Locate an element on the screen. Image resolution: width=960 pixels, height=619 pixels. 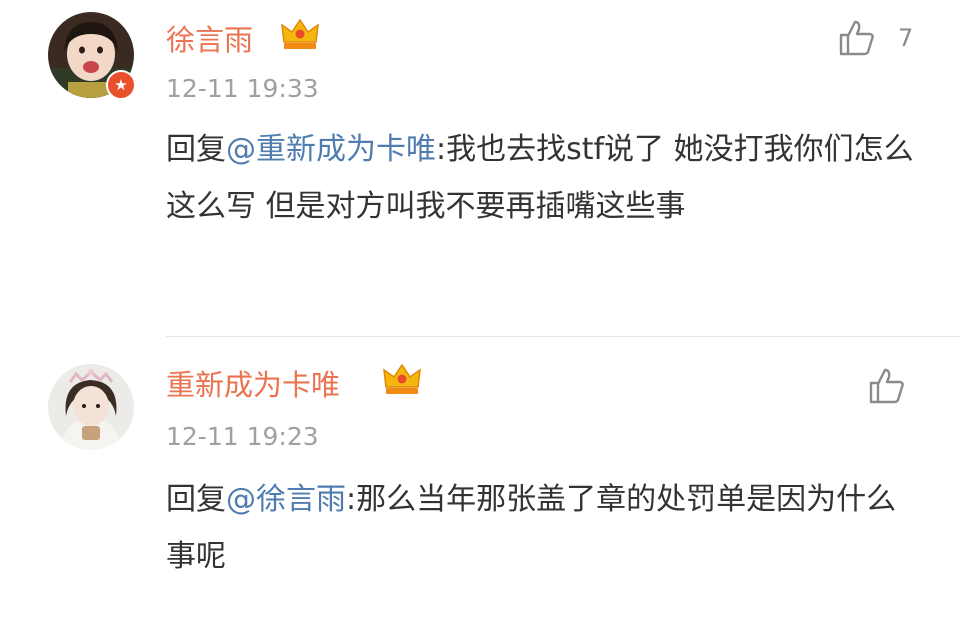
comment-username: 徐言雨 is located at coordinates (209, 38).